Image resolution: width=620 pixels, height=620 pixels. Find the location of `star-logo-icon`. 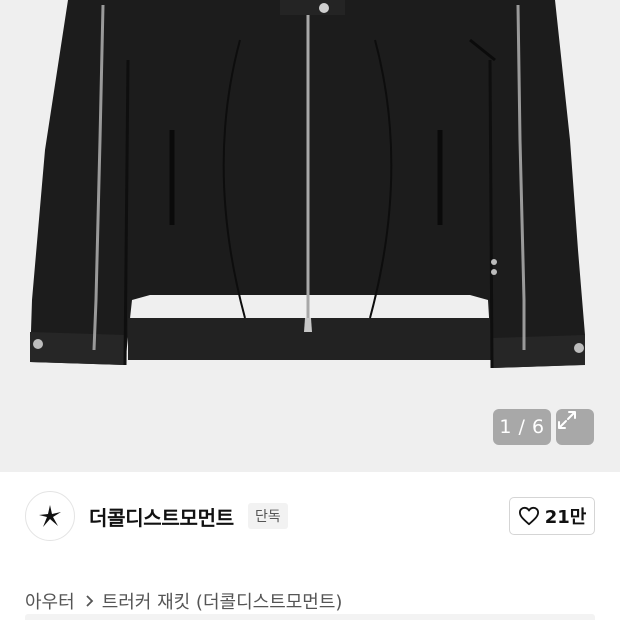

star-logo-icon is located at coordinates (50, 516).